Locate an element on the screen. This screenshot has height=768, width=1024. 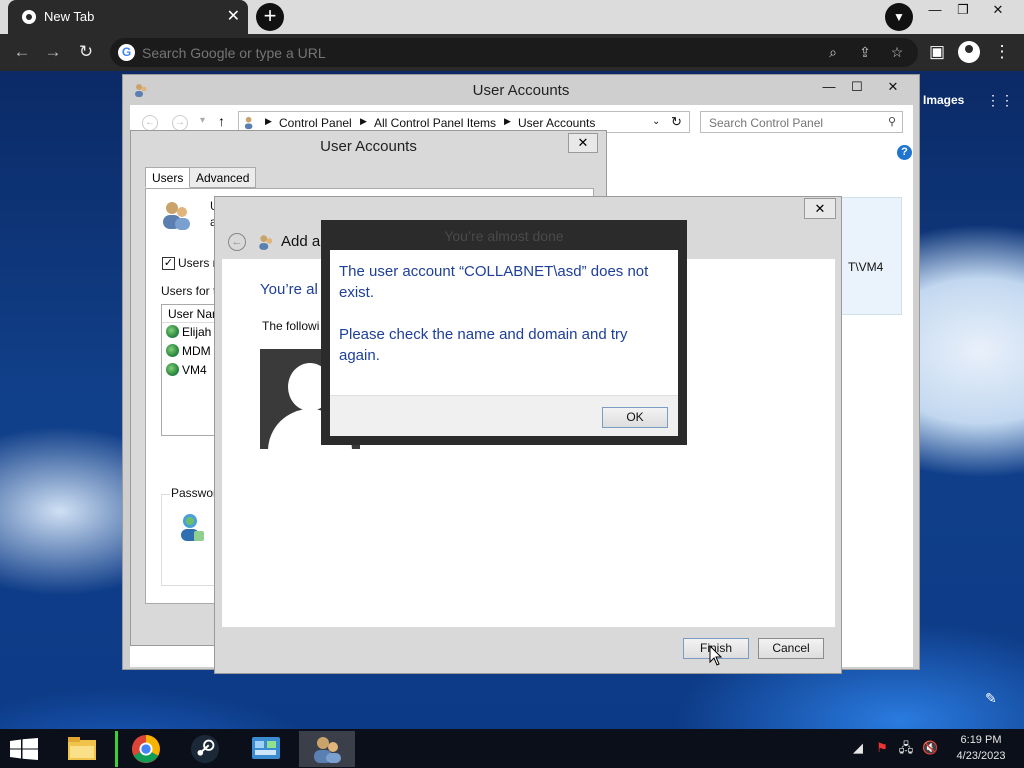
users-must-enter-checkbox: ✓ is located at coordinates (168, 263).